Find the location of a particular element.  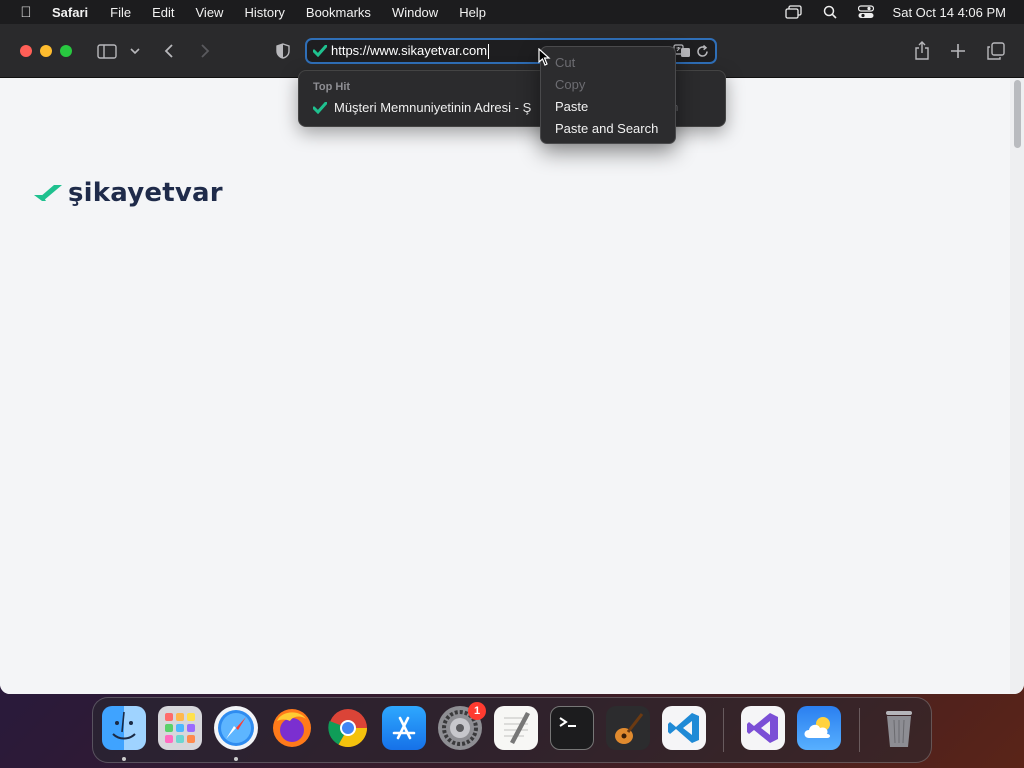

trash-icon is located at coordinates (899, 729).